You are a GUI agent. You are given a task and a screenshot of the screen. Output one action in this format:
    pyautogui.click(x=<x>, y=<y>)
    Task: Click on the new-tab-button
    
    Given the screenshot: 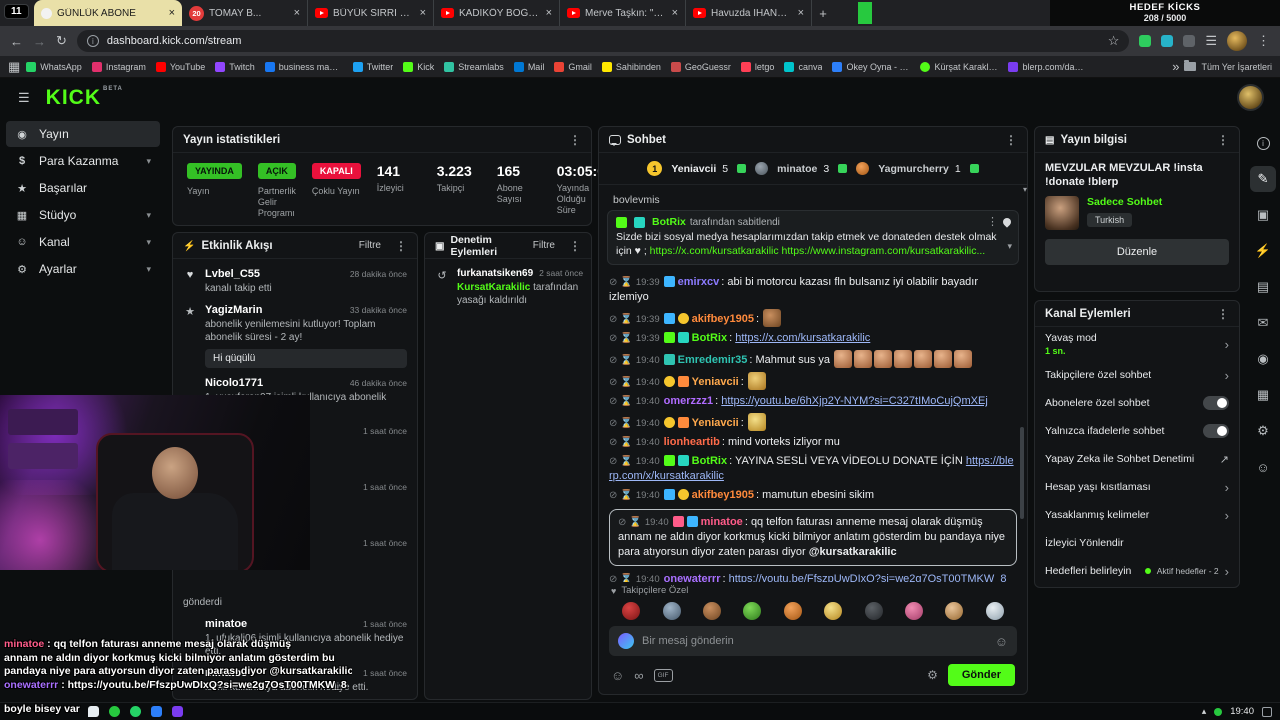 What is the action you would take?
    pyautogui.click(x=823, y=13)
    